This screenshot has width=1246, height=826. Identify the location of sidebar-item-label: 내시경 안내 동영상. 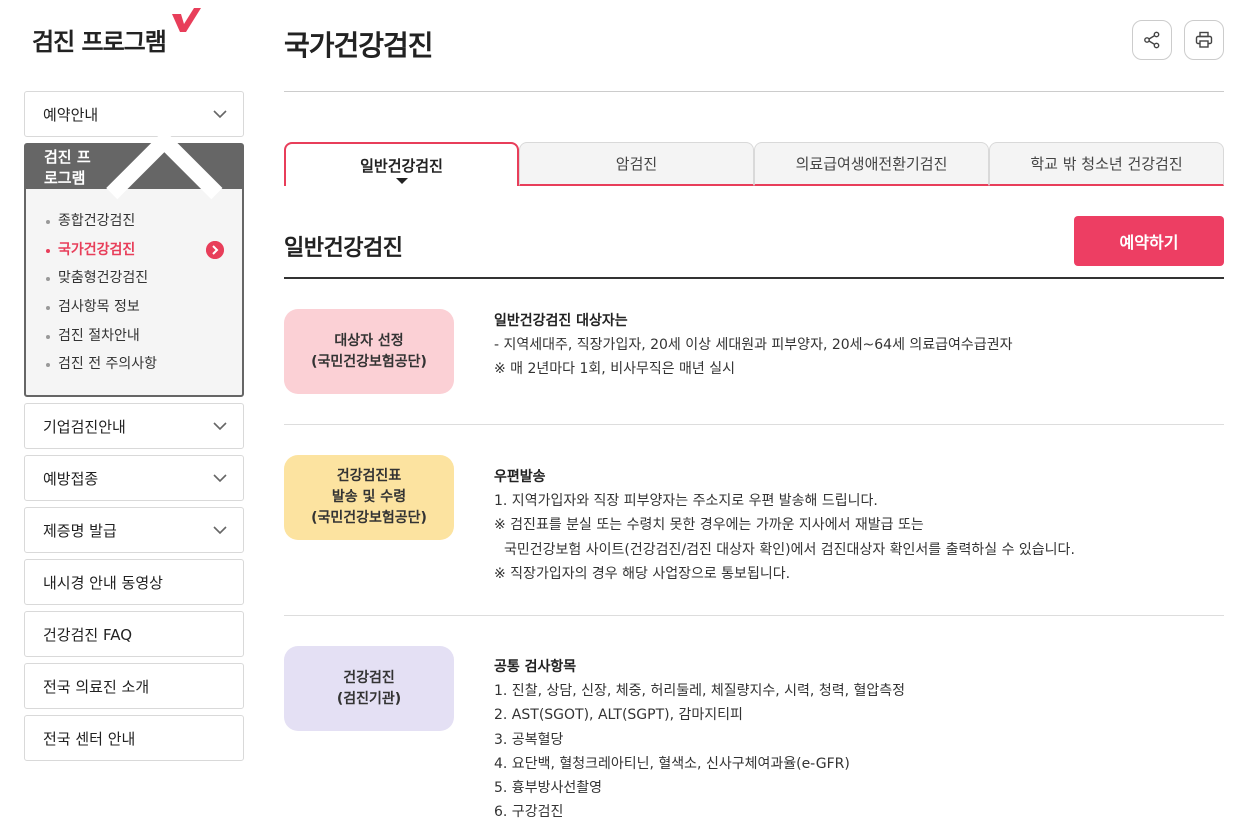
(103, 582).